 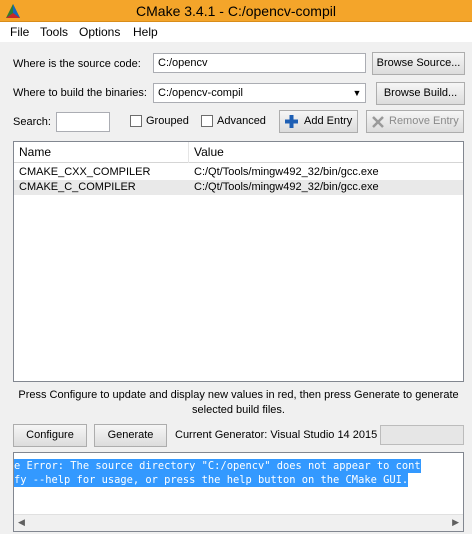 What do you see at coordinates (207, 121) in the screenshot?
I see `advanced-checkbox` at bounding box center [207, 121].